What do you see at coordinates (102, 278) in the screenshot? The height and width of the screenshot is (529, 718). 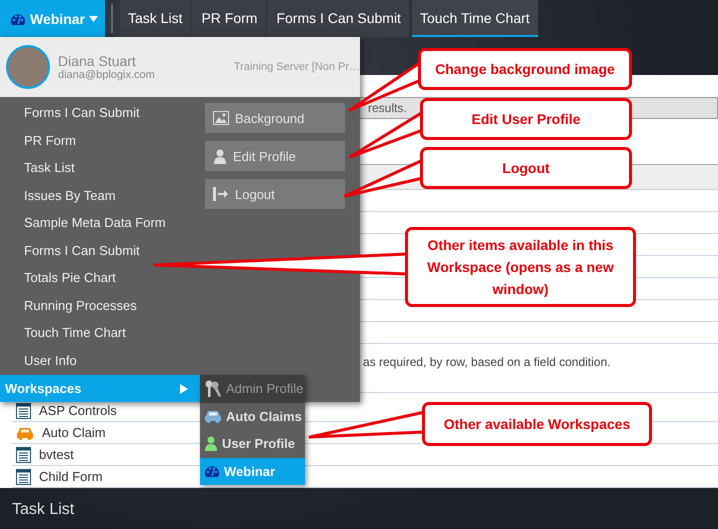 I see `menu-item: Totals Pie Chart` at bounding box center [102, 278].